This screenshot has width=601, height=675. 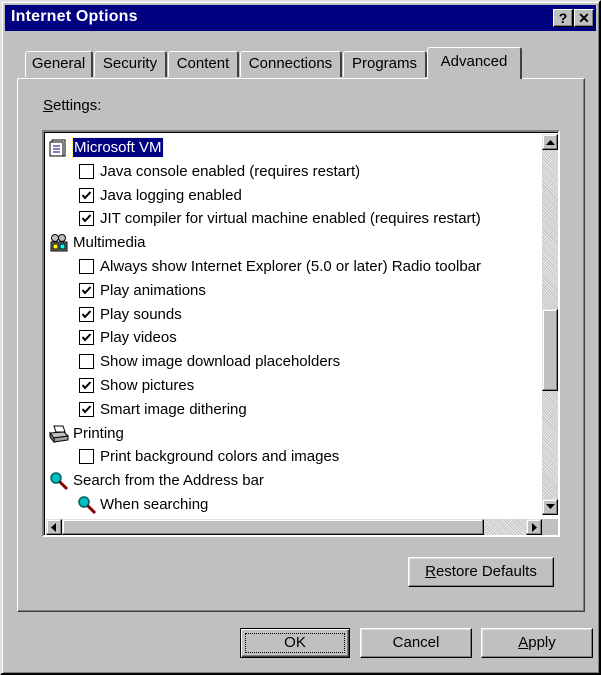 I want to click on scrollbar-corner, so click(x=550, y=527).